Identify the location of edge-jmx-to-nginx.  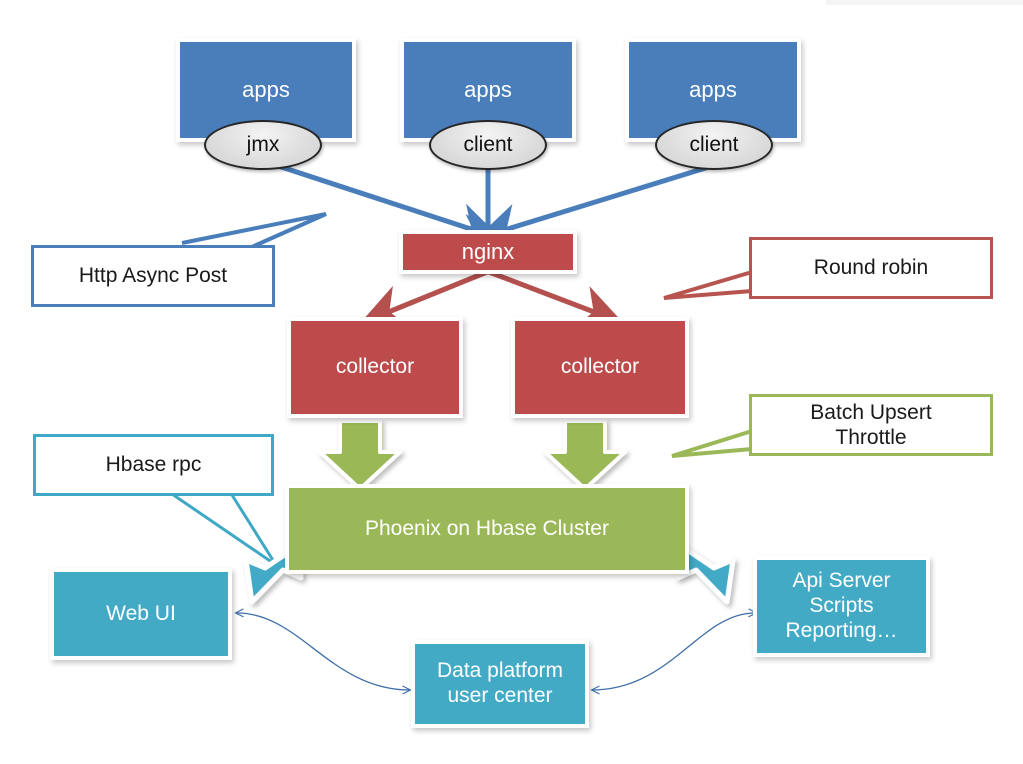
(382, 202).